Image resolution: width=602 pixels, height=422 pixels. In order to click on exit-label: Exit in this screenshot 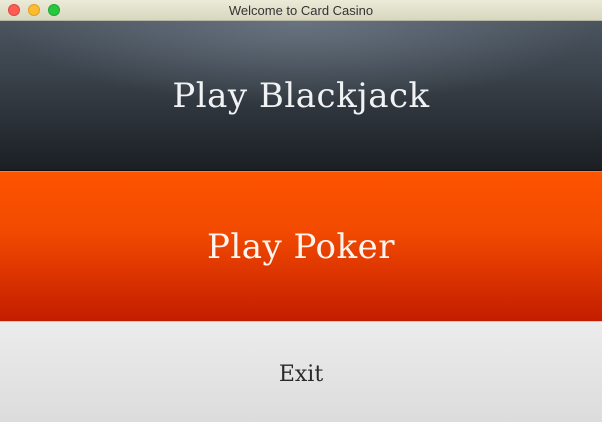, I will do `click(301, 374)`.